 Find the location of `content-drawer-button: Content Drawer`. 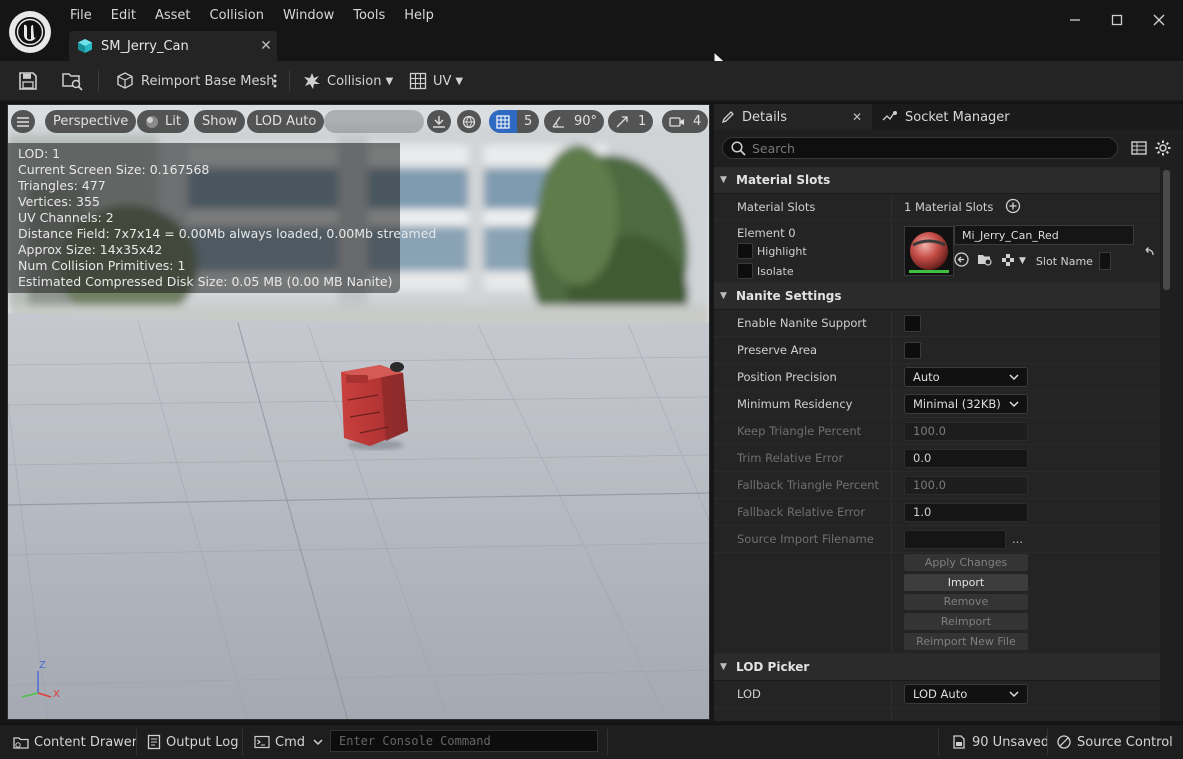

content-drawer-button: Content Drawer is located at coordinates (75, 742).